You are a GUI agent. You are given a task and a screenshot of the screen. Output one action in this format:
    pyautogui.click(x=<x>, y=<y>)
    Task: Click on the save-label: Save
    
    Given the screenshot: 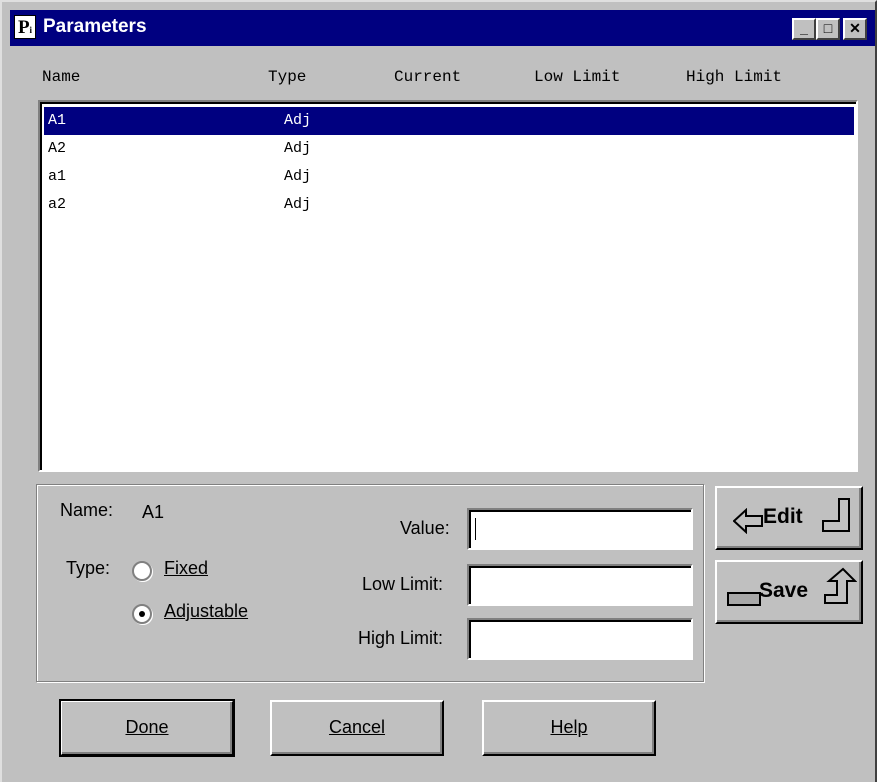 What is the action you would take?
    pyautogui.click(x=784, y=590)
    